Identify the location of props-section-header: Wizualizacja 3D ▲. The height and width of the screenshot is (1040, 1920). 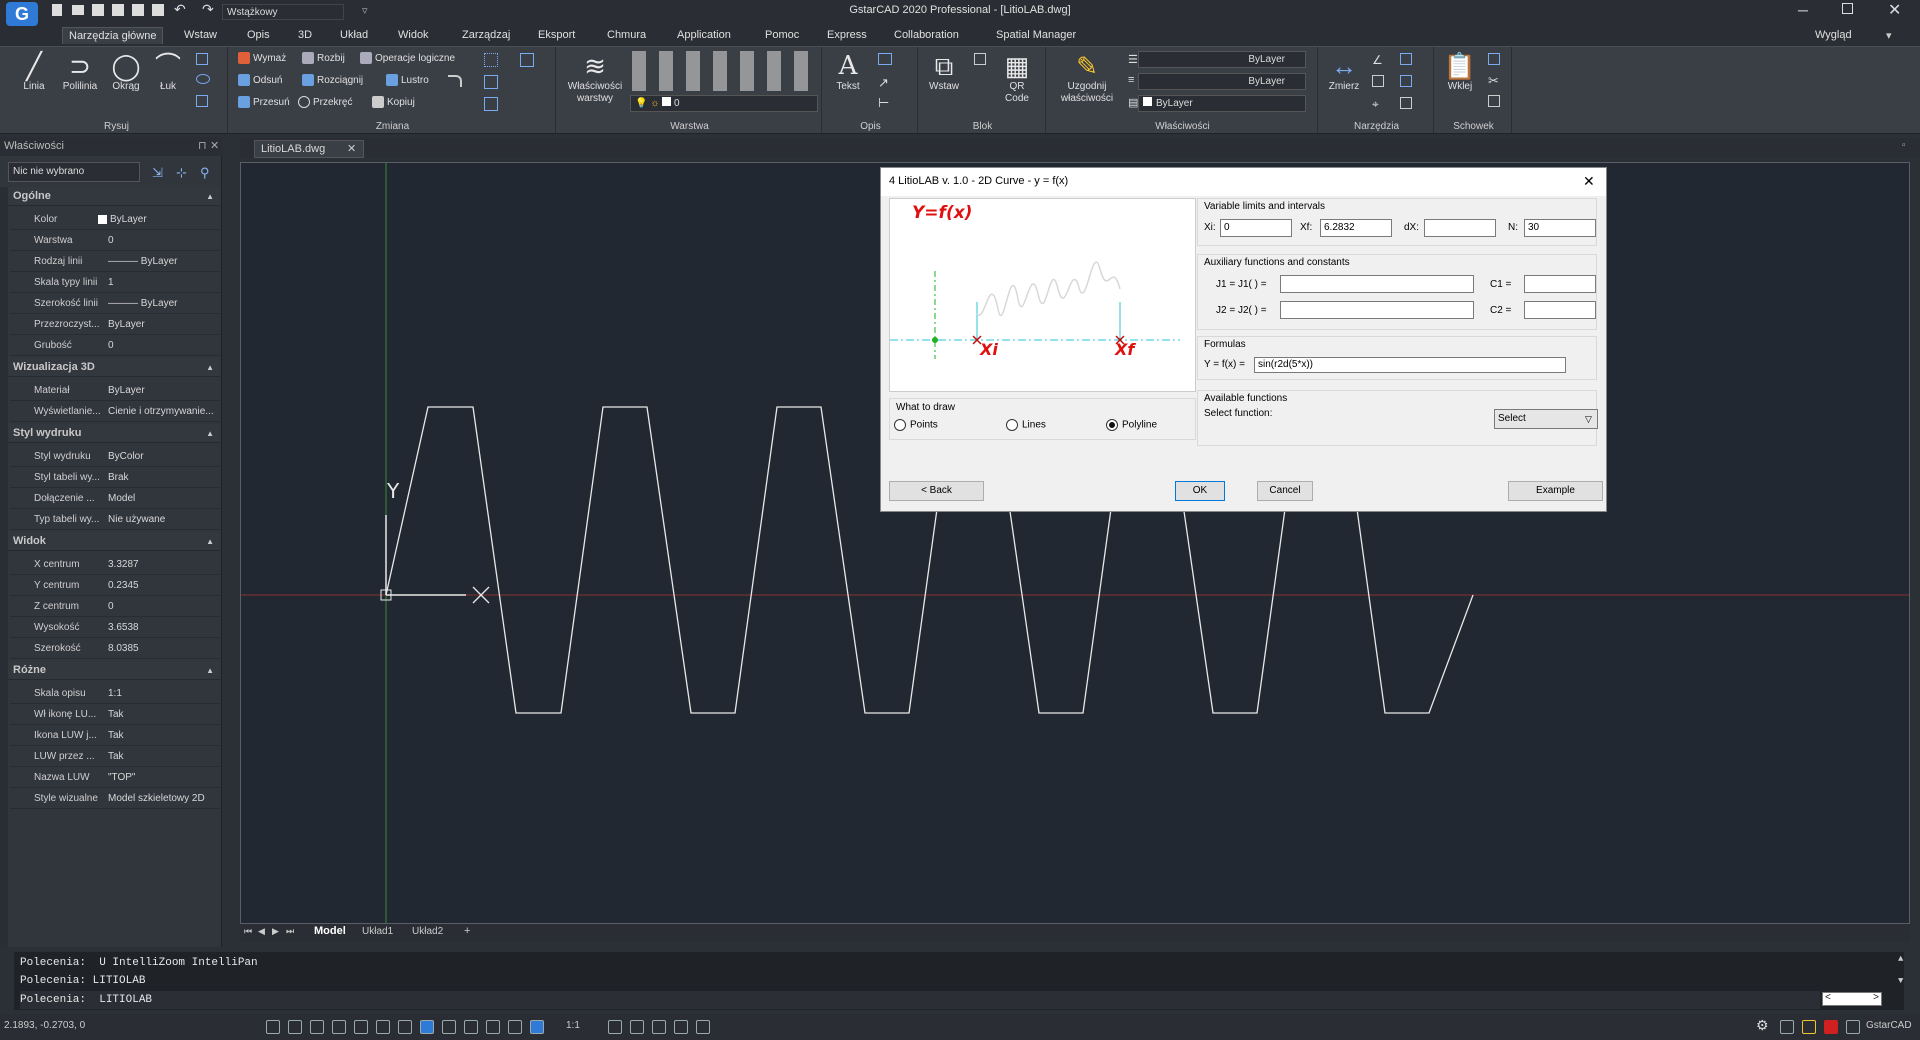
(114, 367).